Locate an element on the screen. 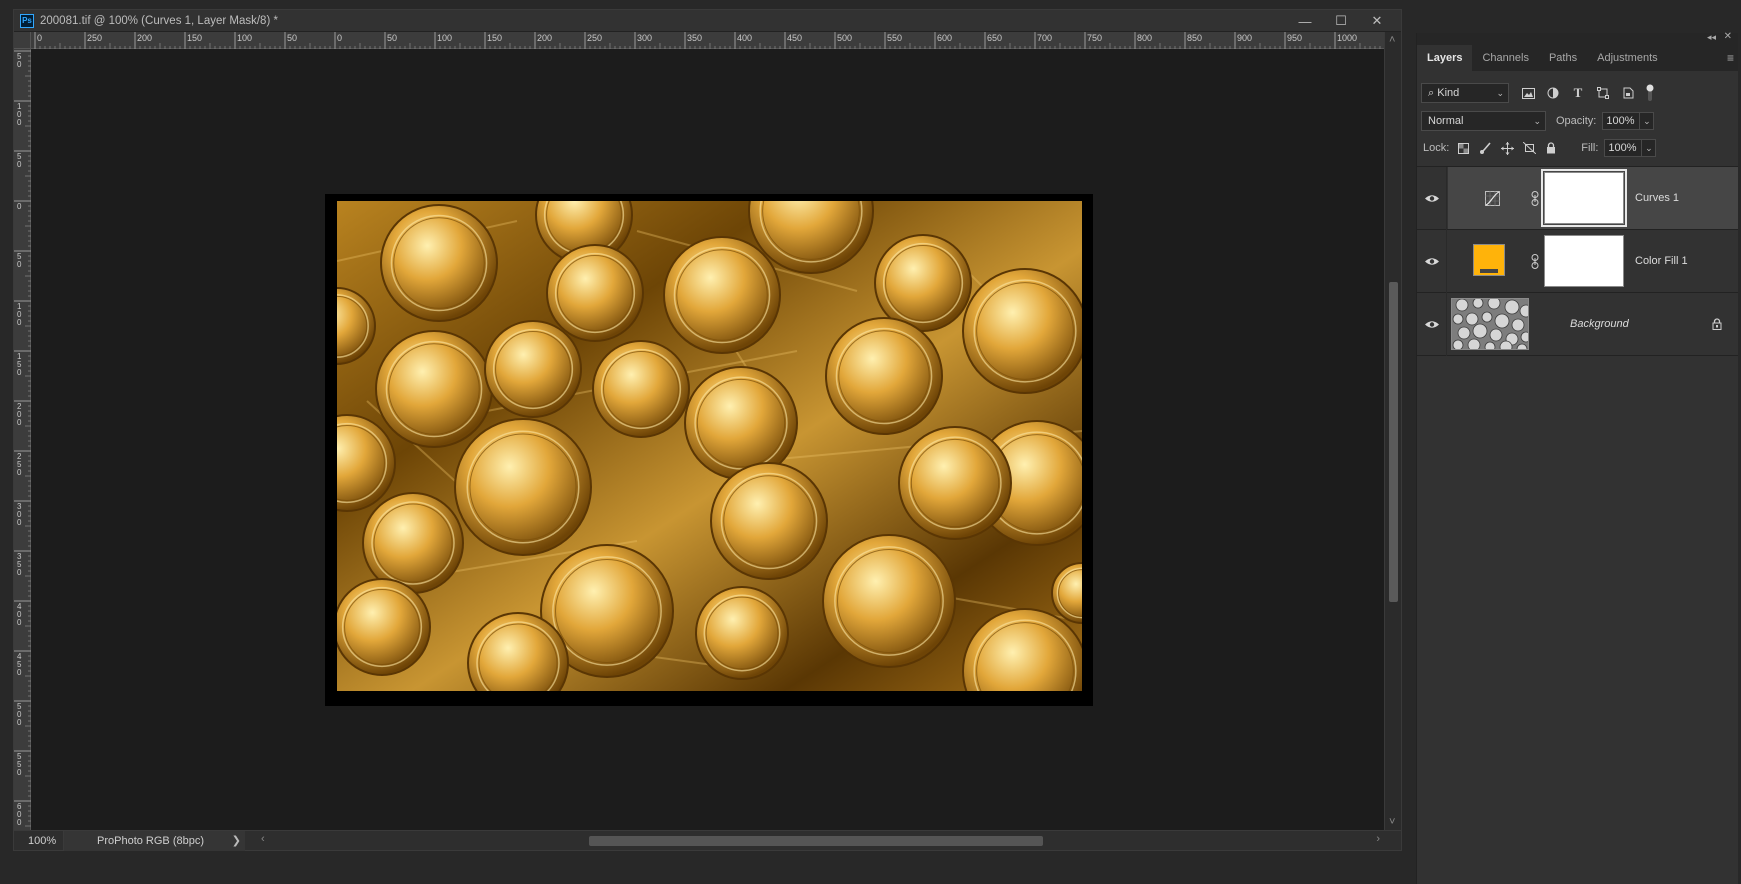 Image resolution: width=1741 pixels, height=884 pixels. tab-layers: Layers is located at coordinates (1445, 58).